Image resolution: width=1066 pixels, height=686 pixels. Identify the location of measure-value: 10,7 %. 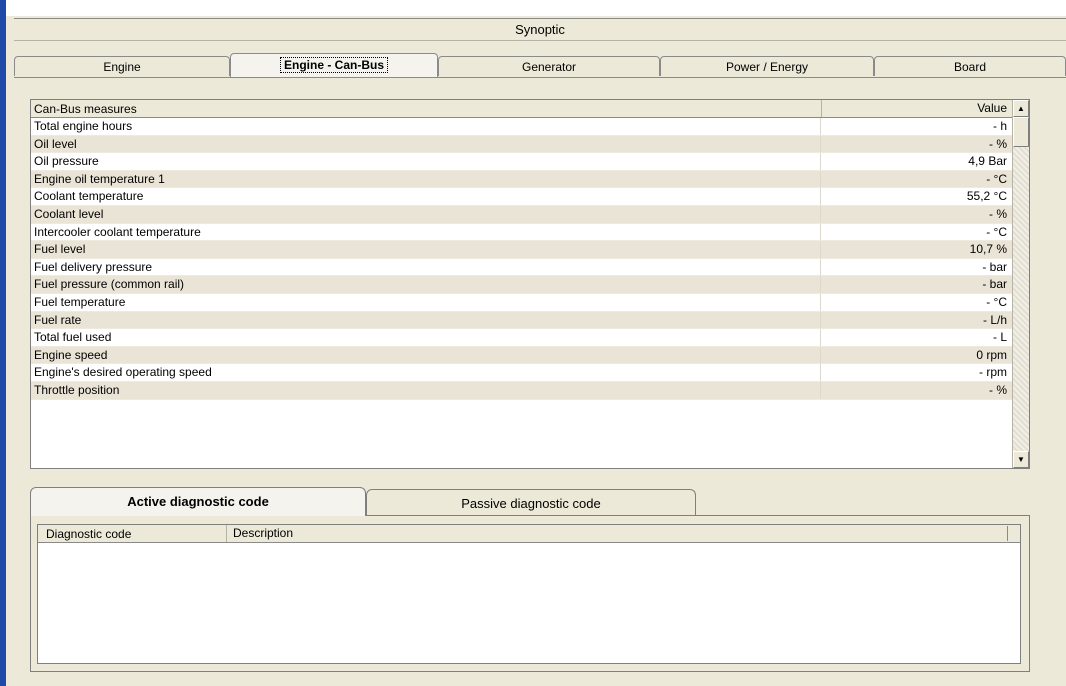
(988, 249).